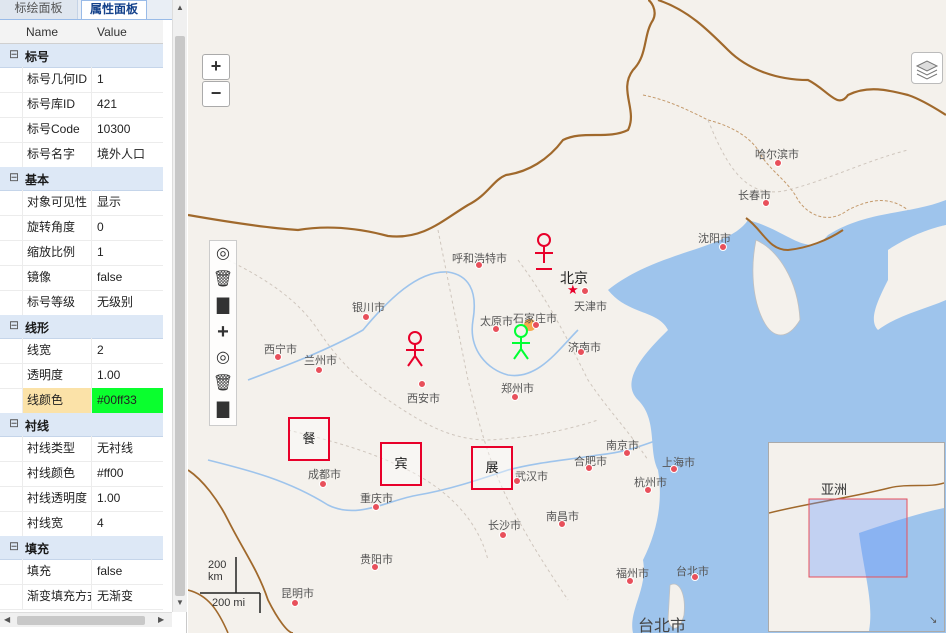 This screenshot has width=946, height=633. I want to click on property-row: 衬线类型 无衬线, so click(81, 449).